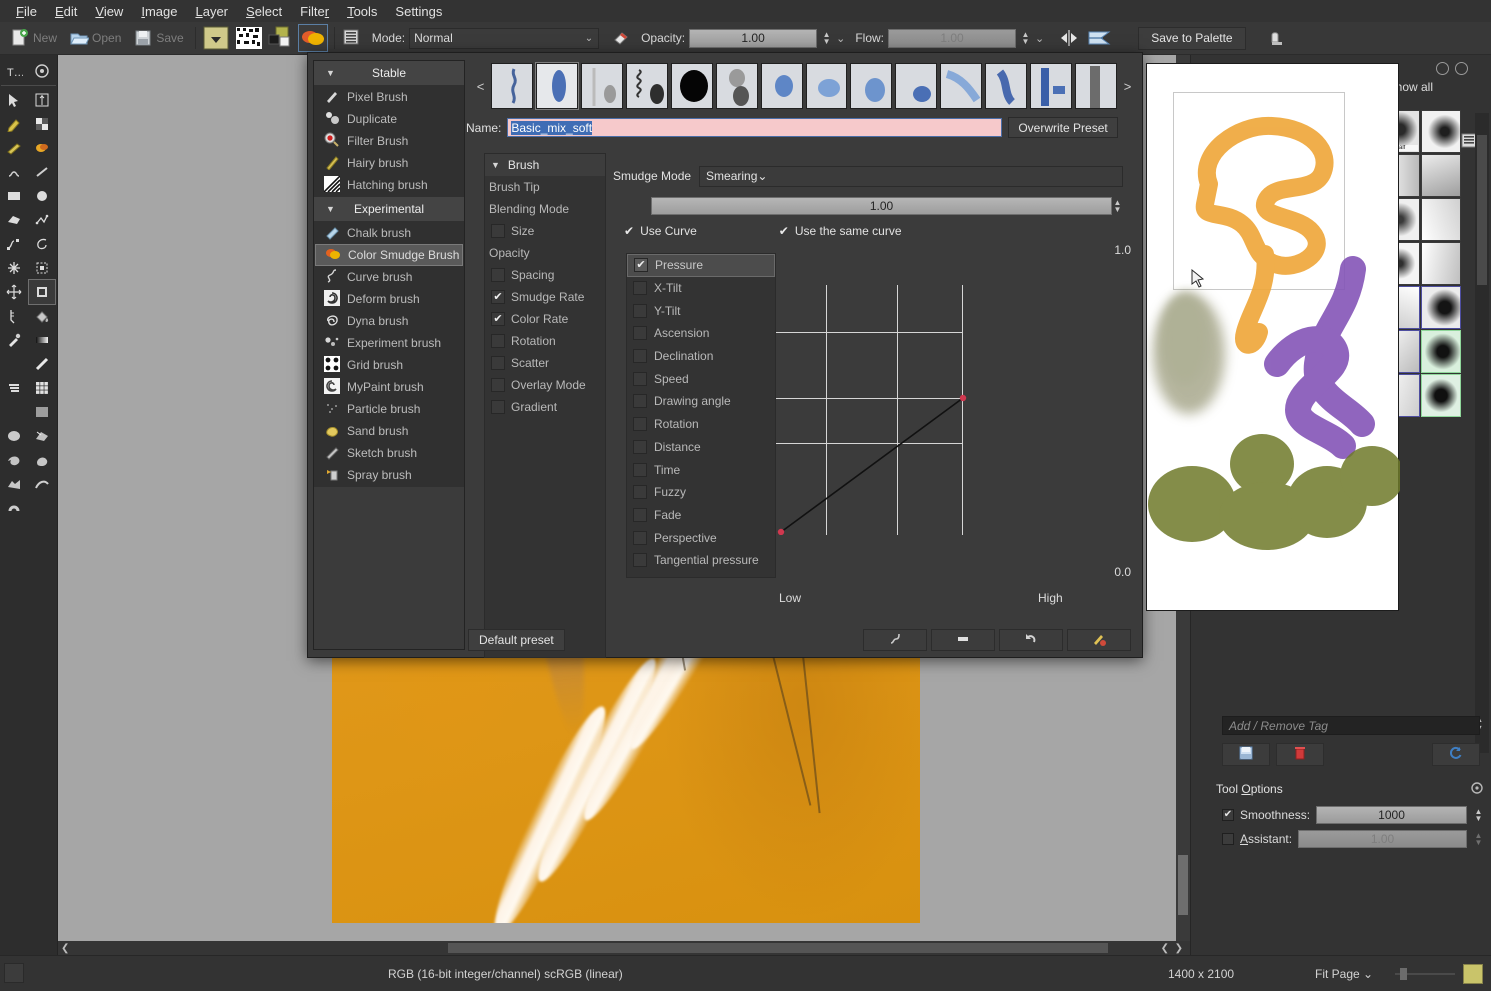 This screenshot has width=1491, height=991. Describe the element at coordinates (158, 38) in the screenshot. I see `save-button: Save` at that location.